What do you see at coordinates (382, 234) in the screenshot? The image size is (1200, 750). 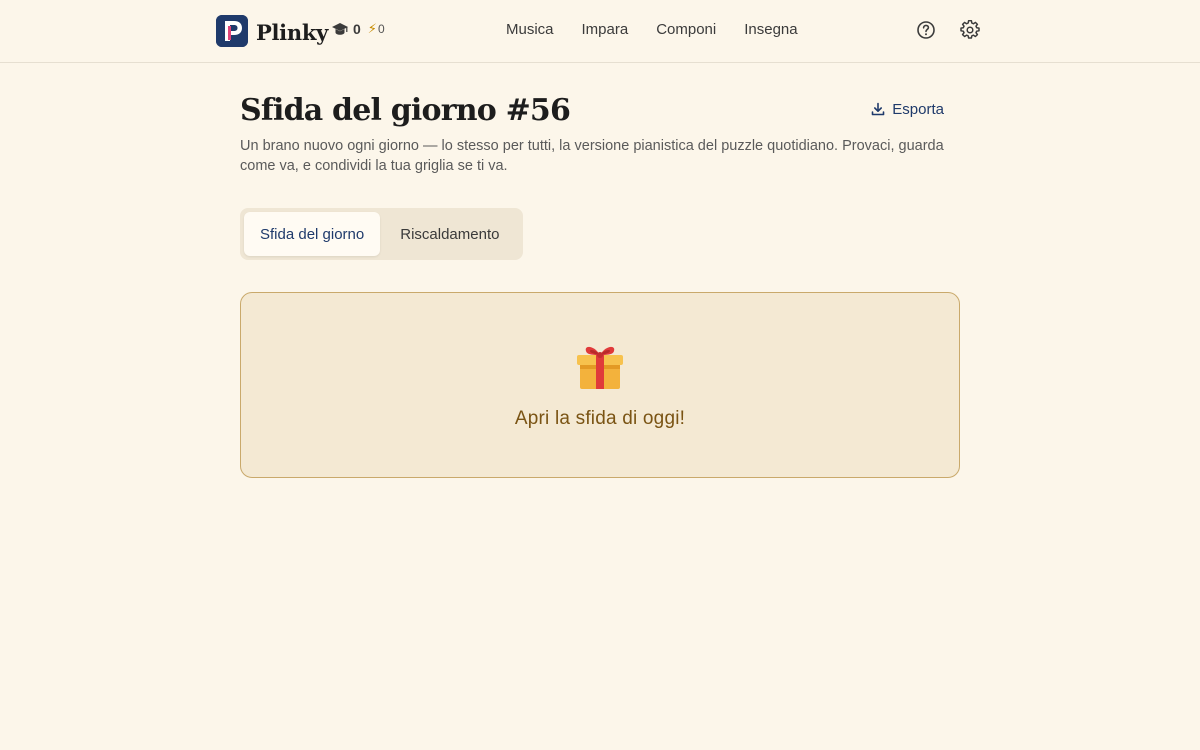 I see `mode-tabs: Sfida del giorno Riscaldamento` at bounding box center [382, 234].